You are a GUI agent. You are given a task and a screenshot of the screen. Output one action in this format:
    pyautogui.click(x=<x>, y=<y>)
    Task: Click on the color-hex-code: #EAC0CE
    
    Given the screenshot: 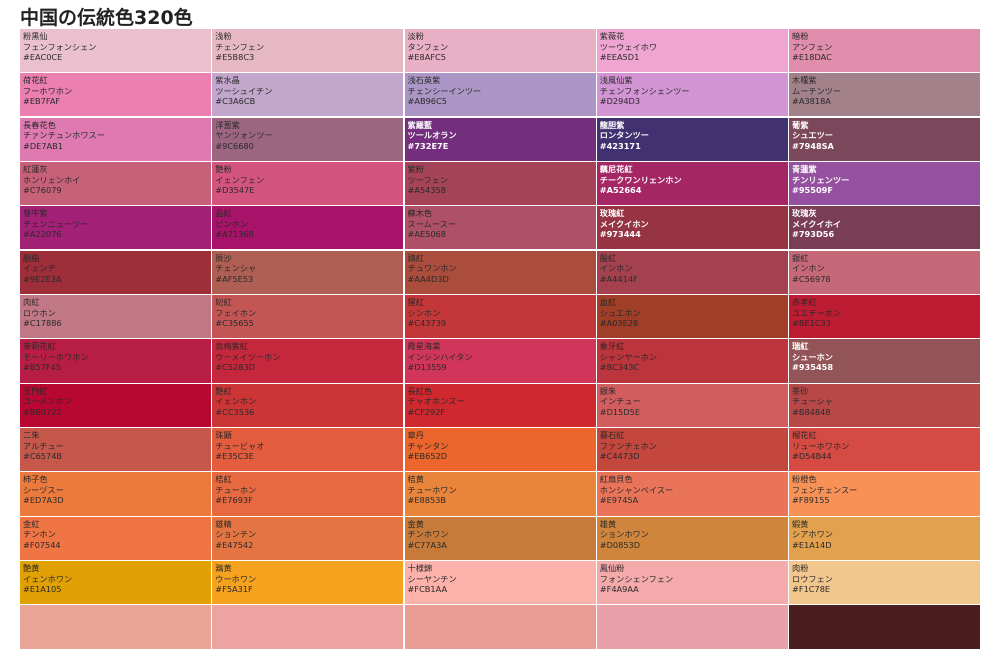 What is the action you would take?
    pyautogui.click(x=43, y=57)
    